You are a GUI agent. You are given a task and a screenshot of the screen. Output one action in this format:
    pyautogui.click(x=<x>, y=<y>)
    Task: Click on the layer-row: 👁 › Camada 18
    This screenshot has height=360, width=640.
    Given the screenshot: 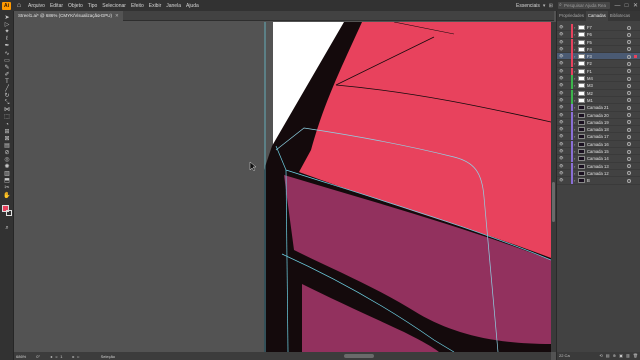 What is the action you would take?
    pyautogui.click(x=598, y=130)
    